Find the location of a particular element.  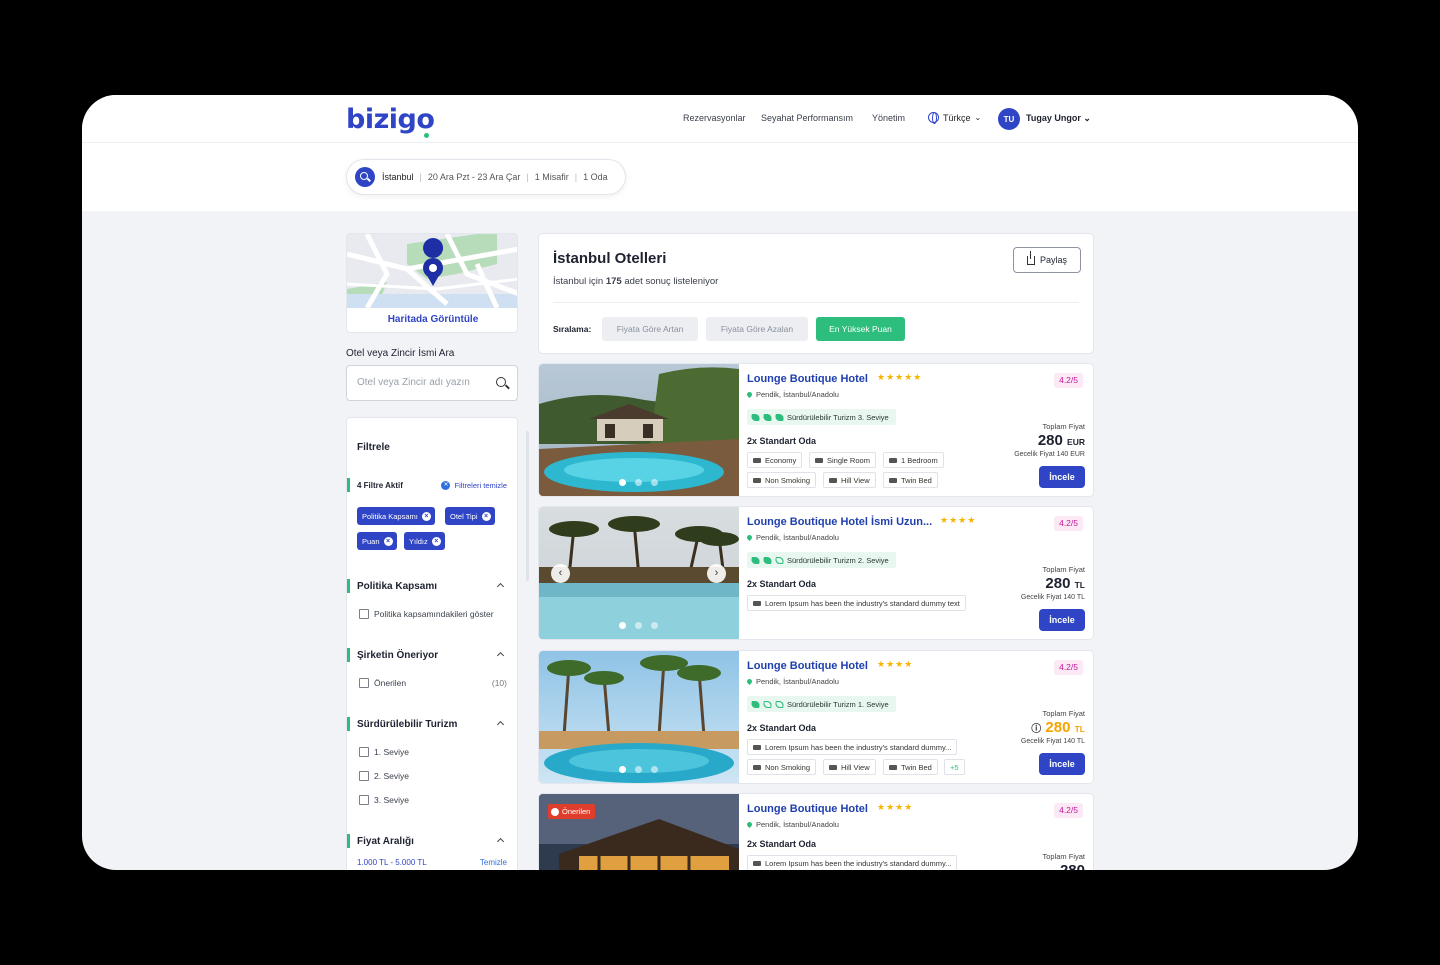

search-dates: 20 Ara Pzt - 23 Ara Çar is located at coordinates (474, 177).